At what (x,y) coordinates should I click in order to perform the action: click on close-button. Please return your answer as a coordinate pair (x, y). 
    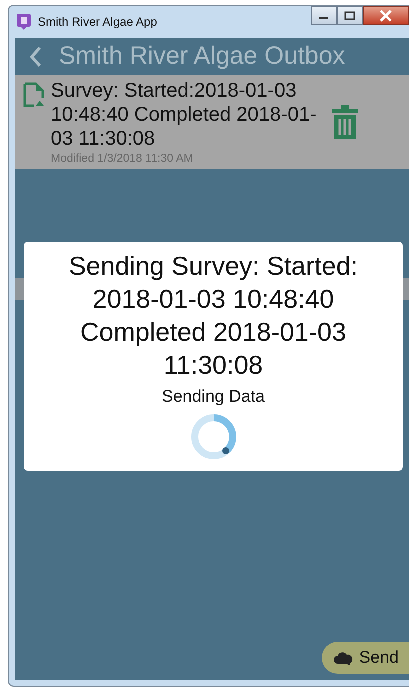
    Looking at the image, I should click on (386, 15).